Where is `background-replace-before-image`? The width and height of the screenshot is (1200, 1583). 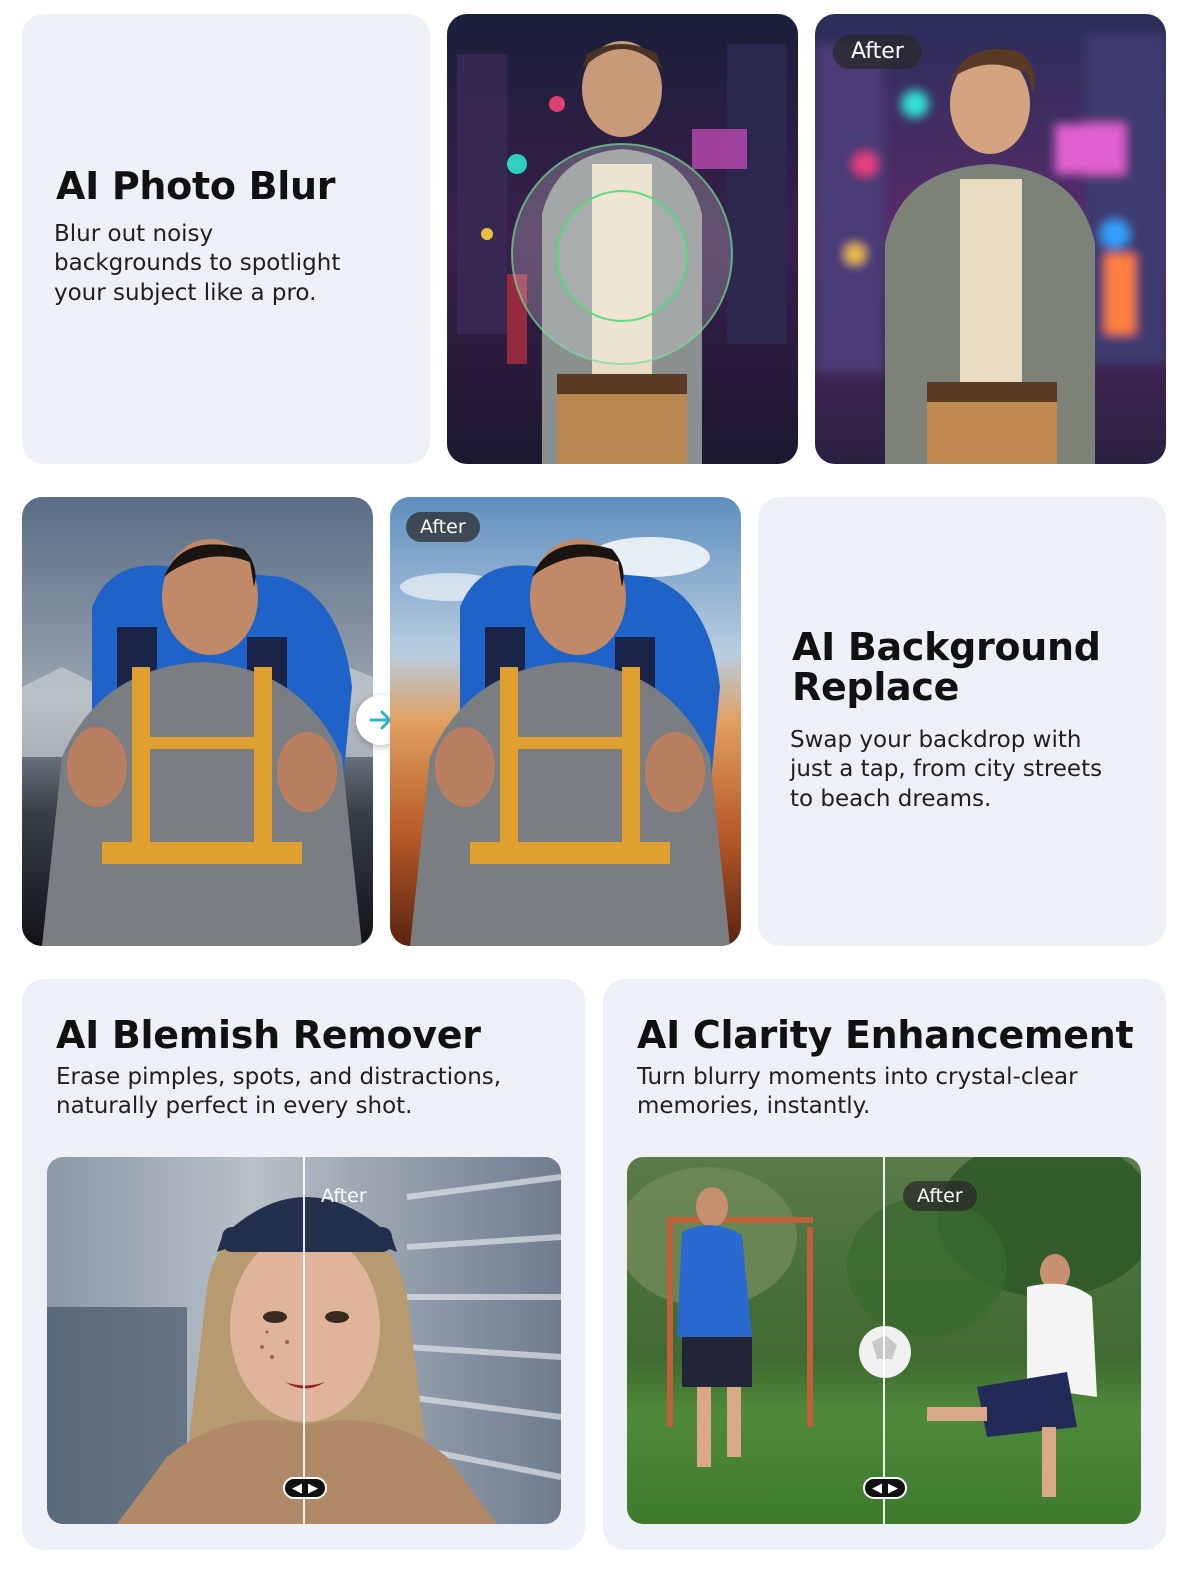 background-replace-before-image is located at coordinates (197, 721).